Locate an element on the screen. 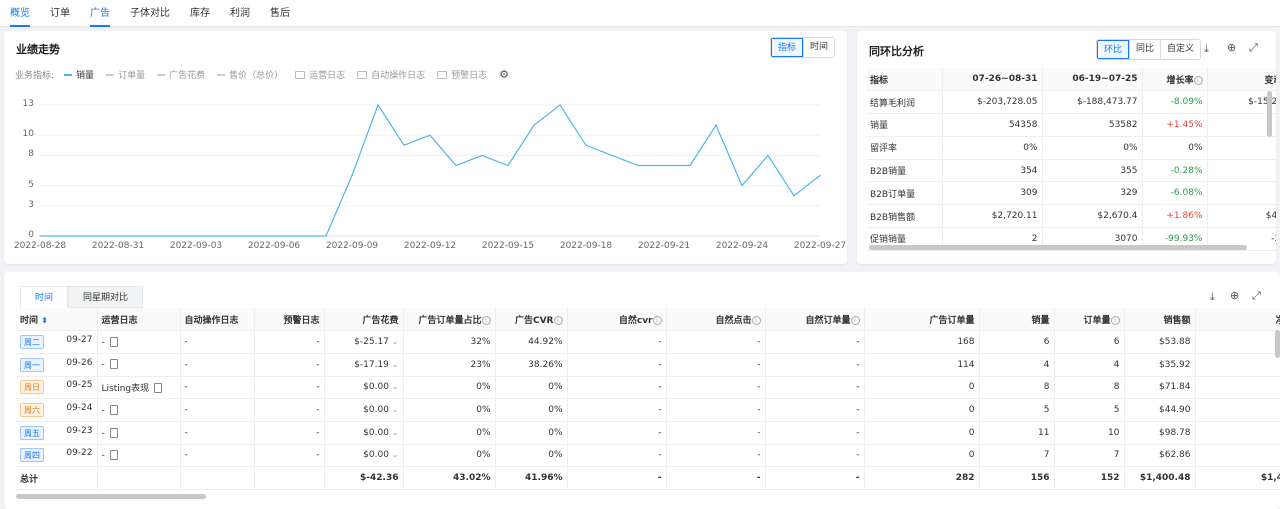 The height and width of the screenshot is (509, 1280). legend-units: 销量 is located at coordinates (79, 74).